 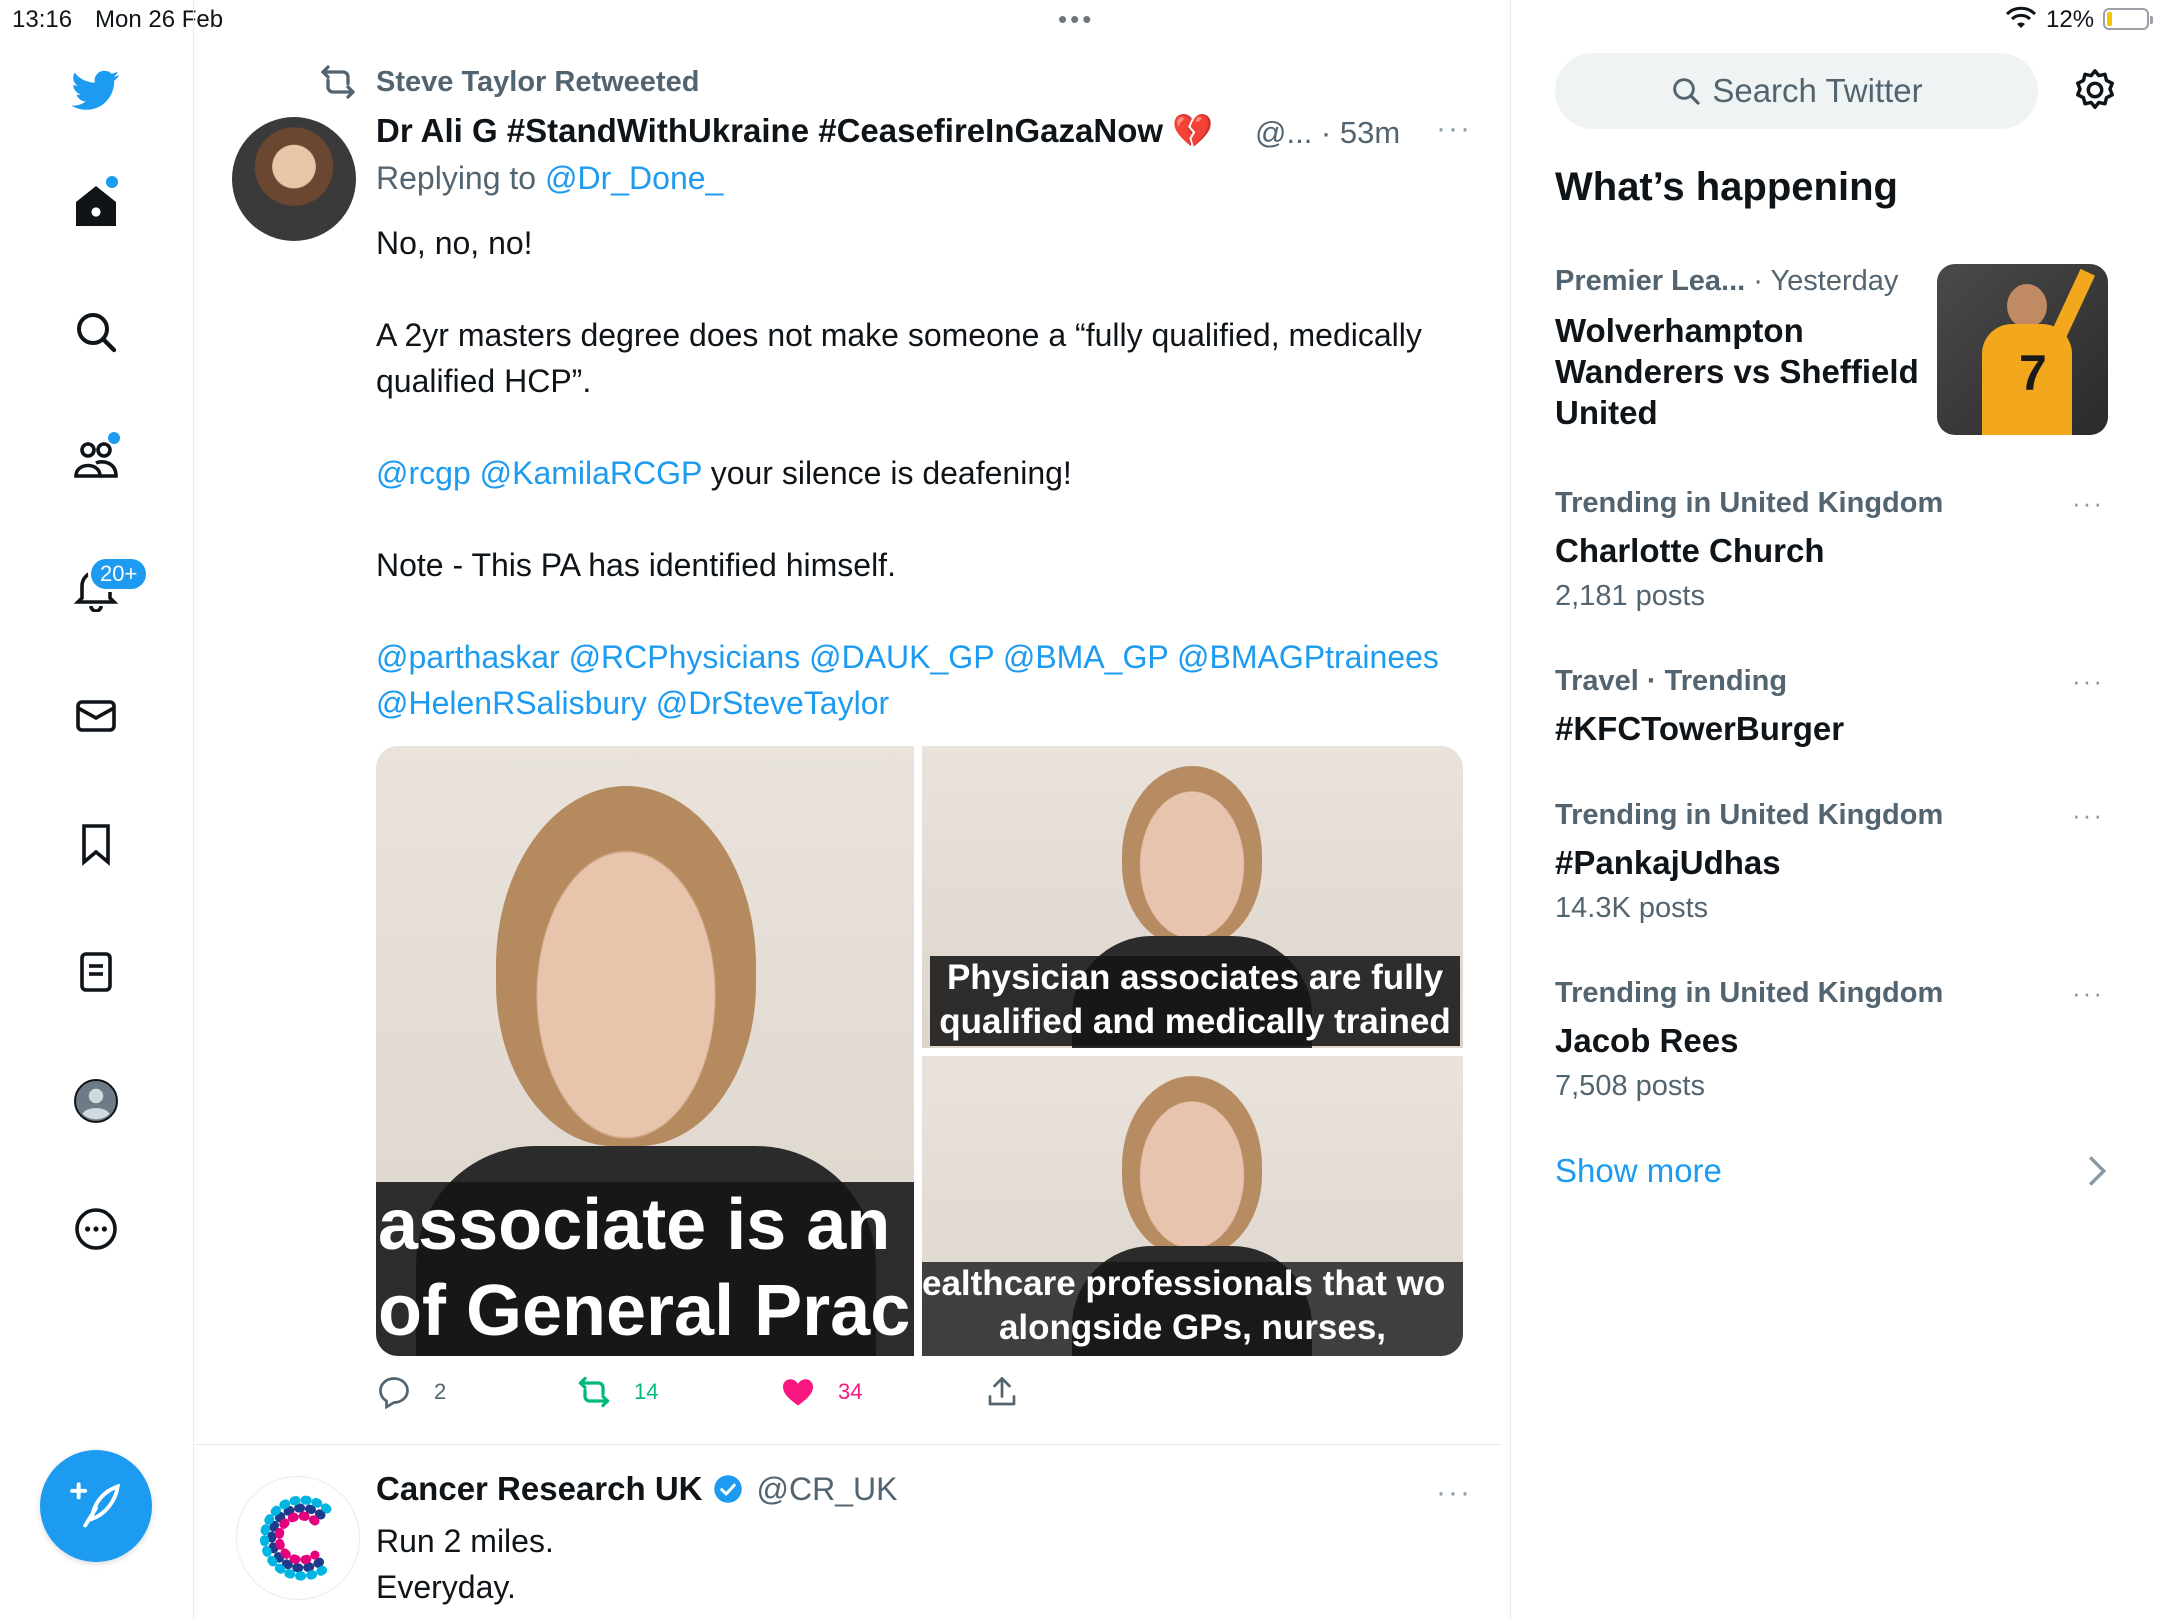 I want to click on verified-badge-icon, so click(x=727, y=1489).